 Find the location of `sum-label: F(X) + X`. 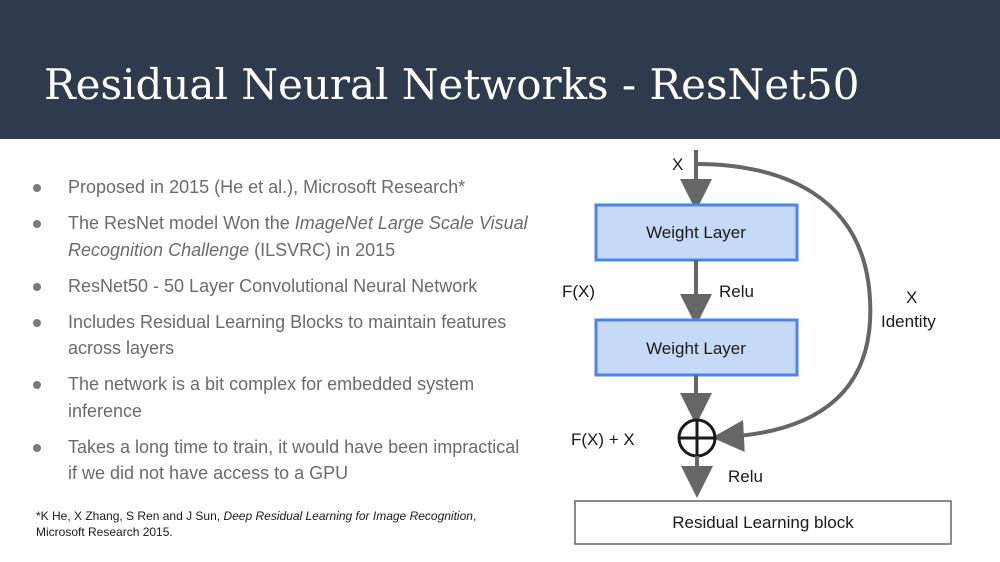

sum-label: F(X) + X is located at coordinates (603, 439).